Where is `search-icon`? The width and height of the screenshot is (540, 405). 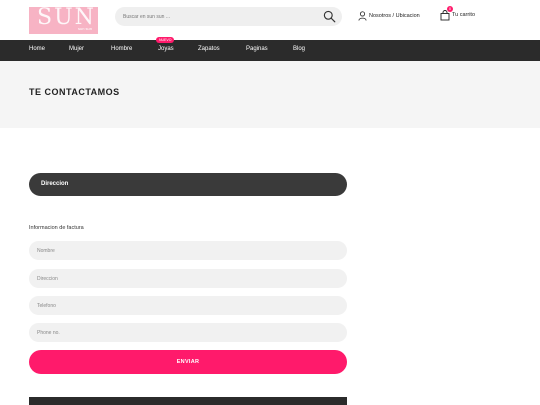
search-icon is located at coordinates (329, 16).